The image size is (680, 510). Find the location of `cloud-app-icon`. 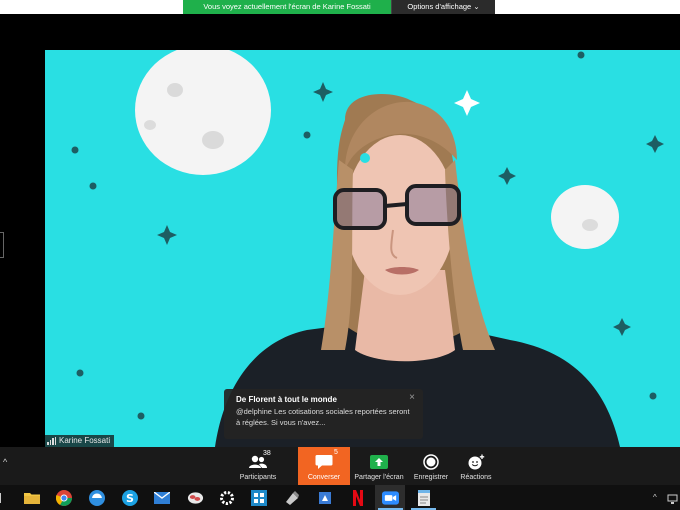

cloud-app-icon is located at coordinates (195, 497).